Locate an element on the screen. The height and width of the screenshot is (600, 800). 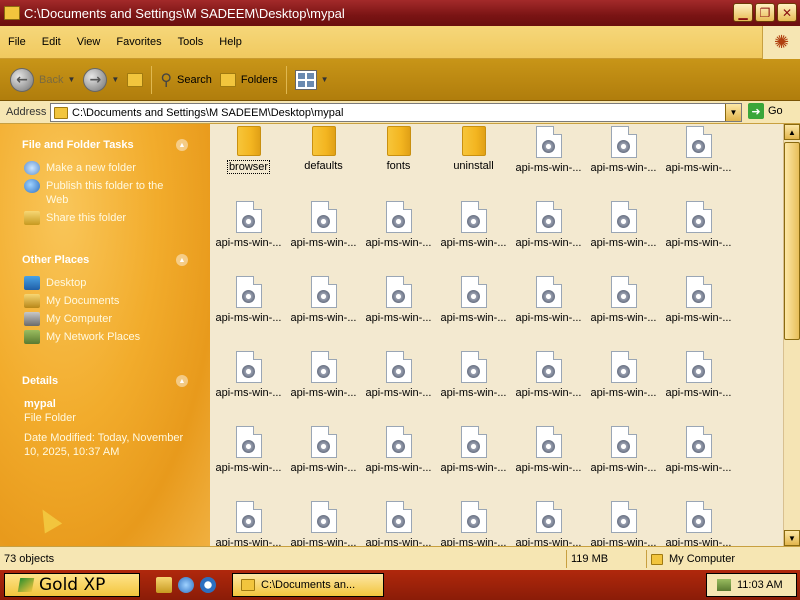
back-button: ← Back ▼ is located at coordinates (42, 80).